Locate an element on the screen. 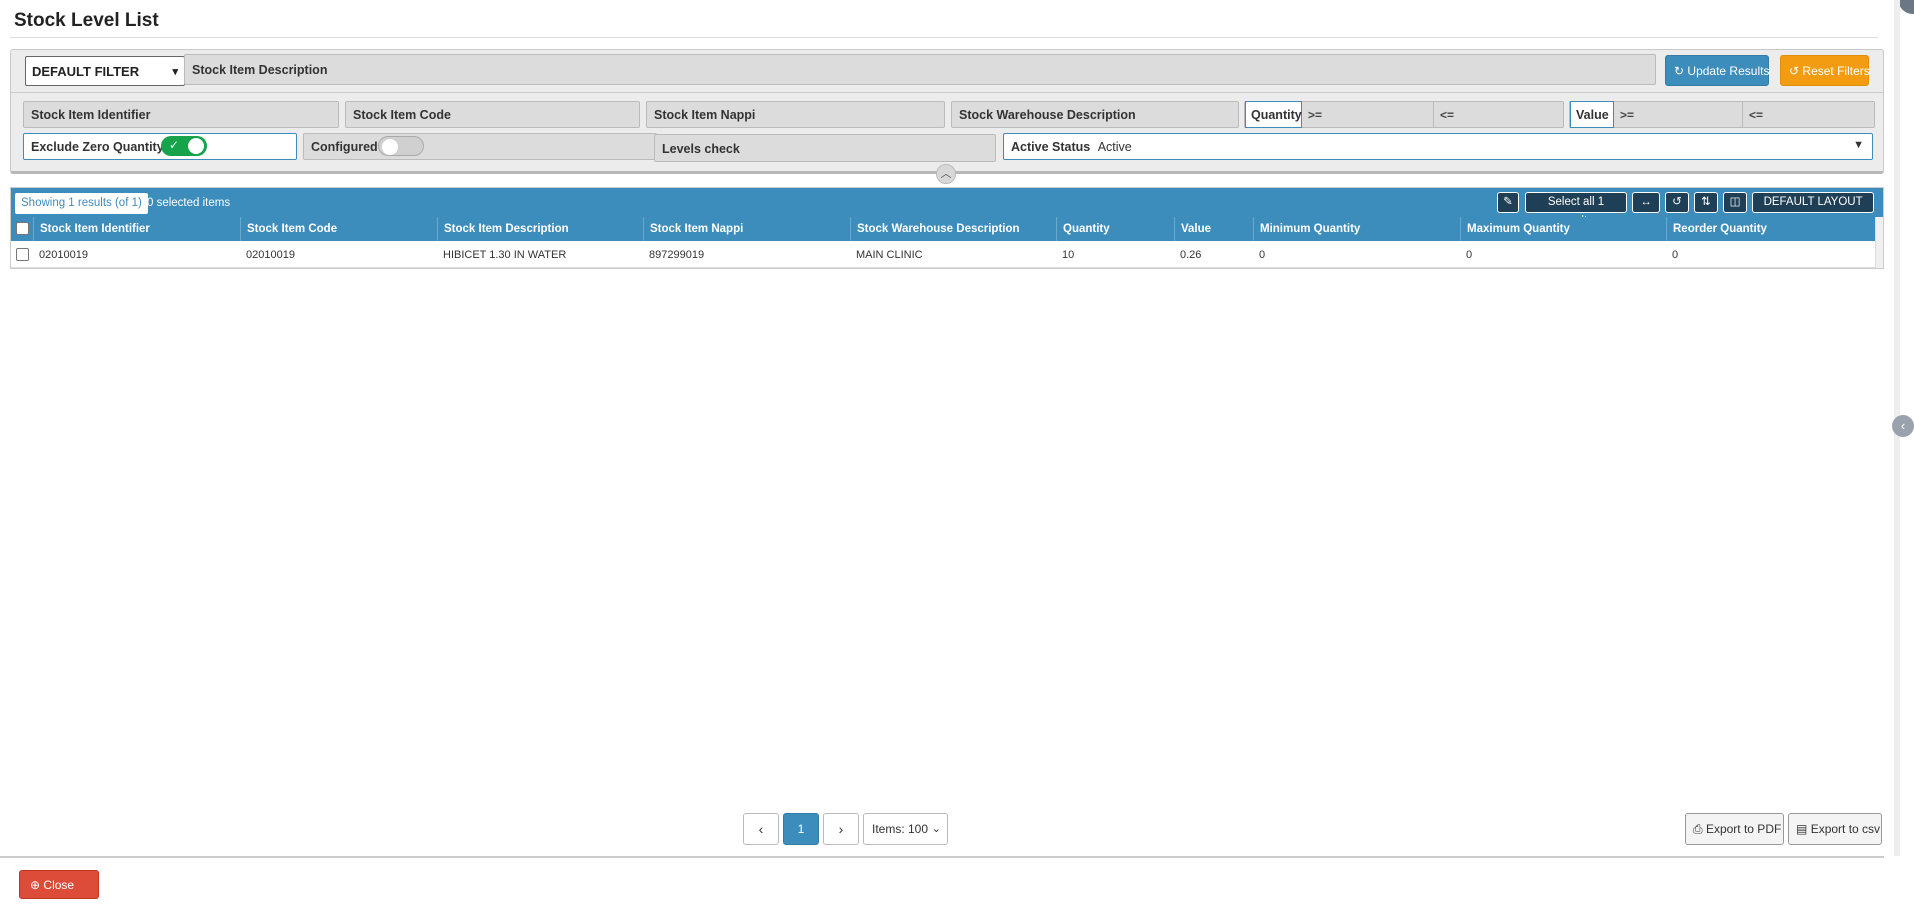 Image resolution: width=1914 pixels, height=906 pixels. title-divider is located at coordinates (944, 37).